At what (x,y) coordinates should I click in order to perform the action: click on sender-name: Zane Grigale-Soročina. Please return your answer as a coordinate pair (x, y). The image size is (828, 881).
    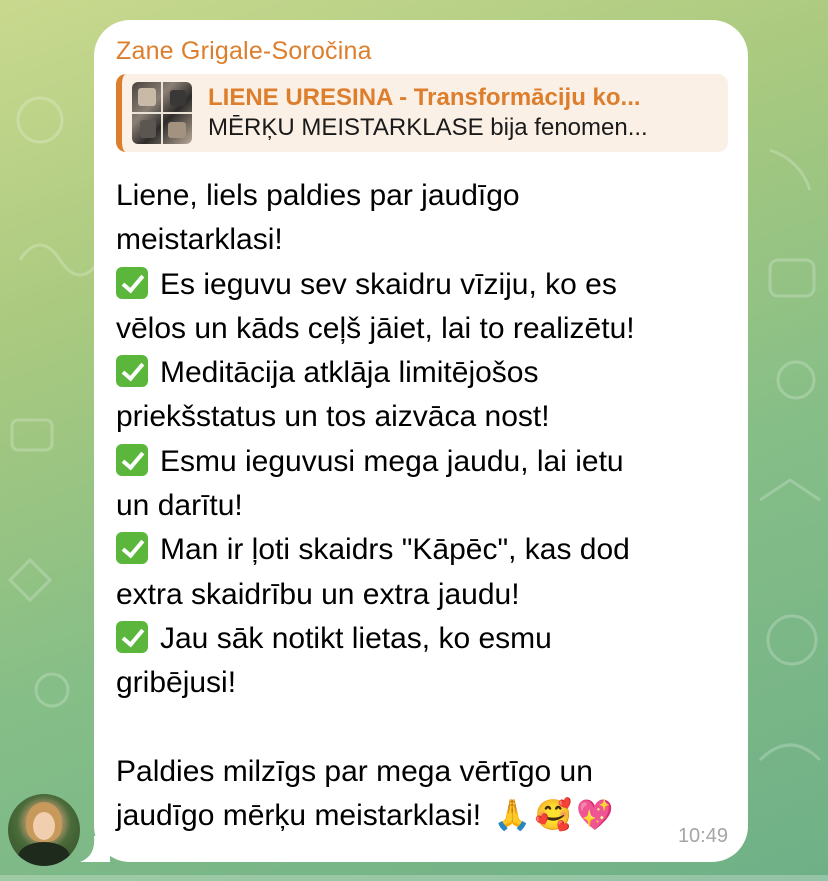
    Looking at the image, I should click on (421, 51).